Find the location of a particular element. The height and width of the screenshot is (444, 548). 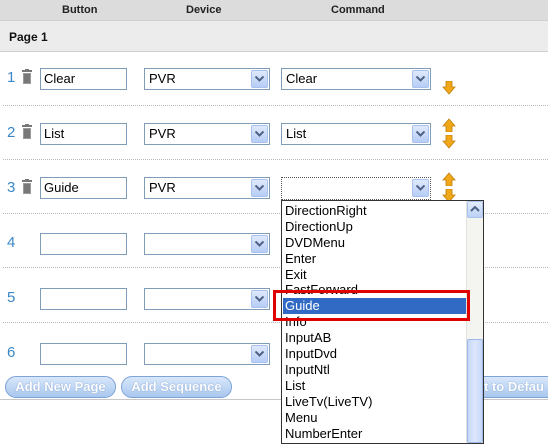

dropdown-scrollbar is located at coordinates (474, 322).